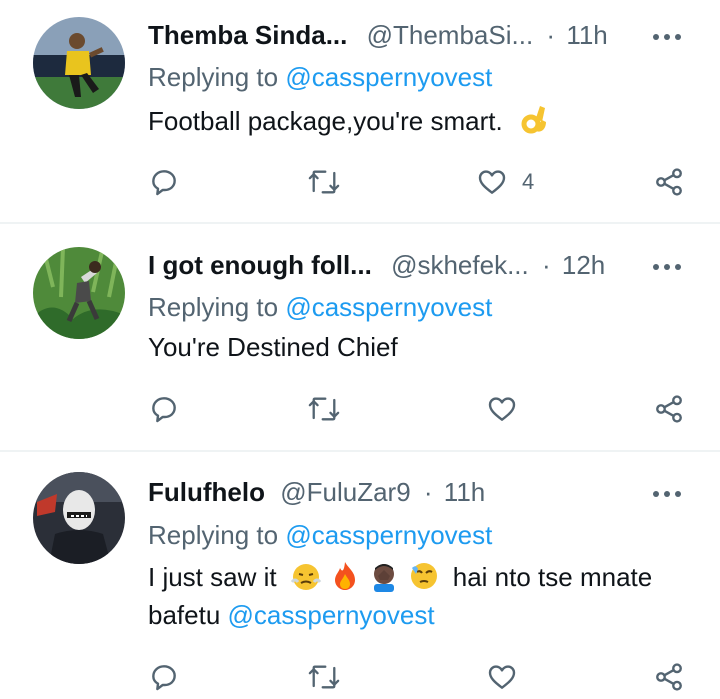 The image size is (720, 699). What do you see at coordinates (534, 120) in the screenshot?
I see `ok-hand-icon` at bounding box center [534, 120].